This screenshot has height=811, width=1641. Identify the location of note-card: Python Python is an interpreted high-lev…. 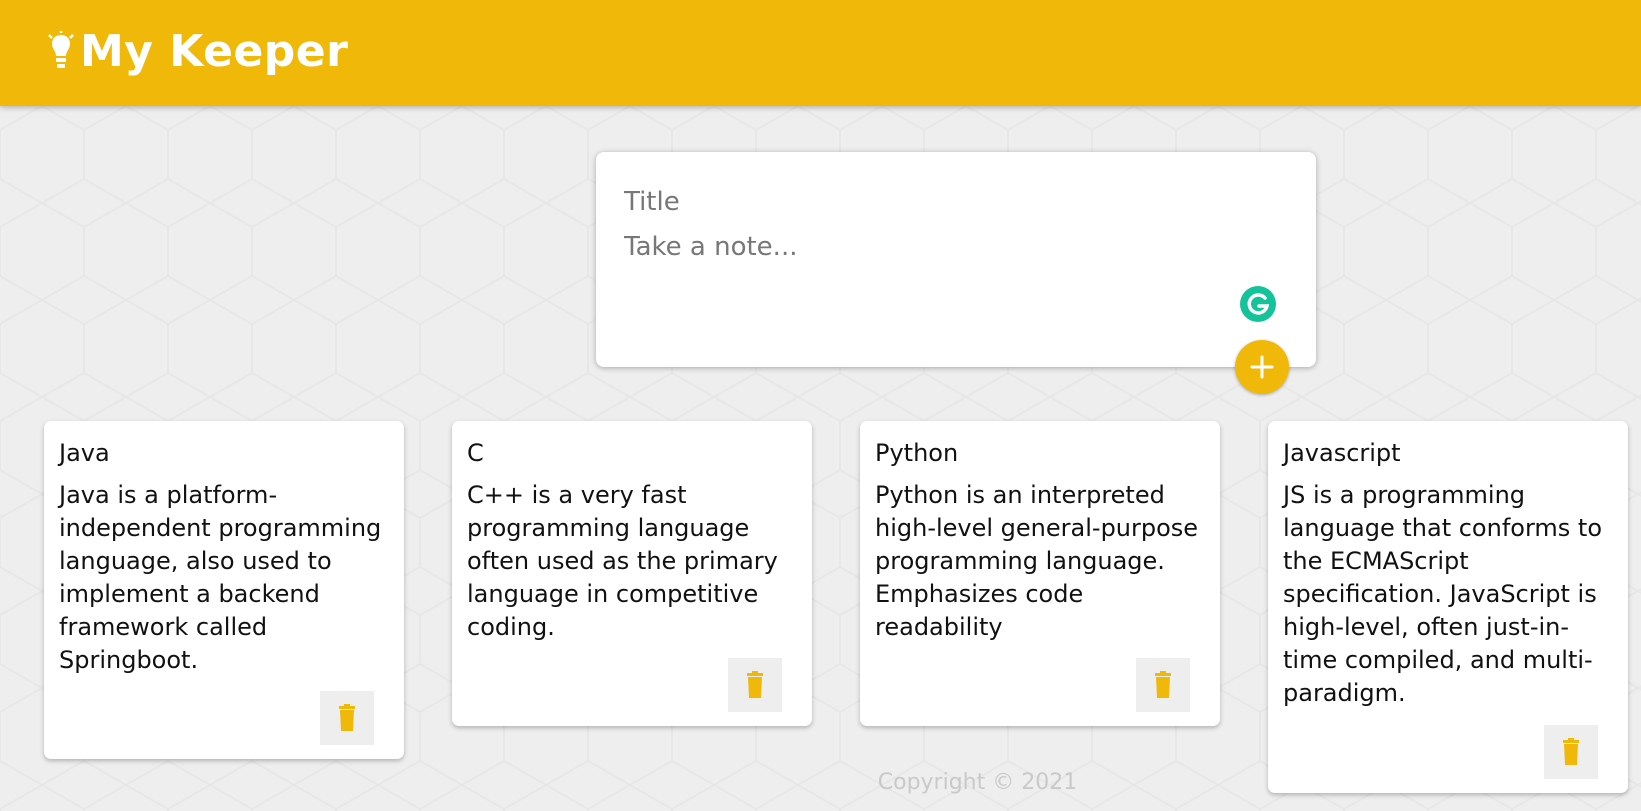
(1040, 573).